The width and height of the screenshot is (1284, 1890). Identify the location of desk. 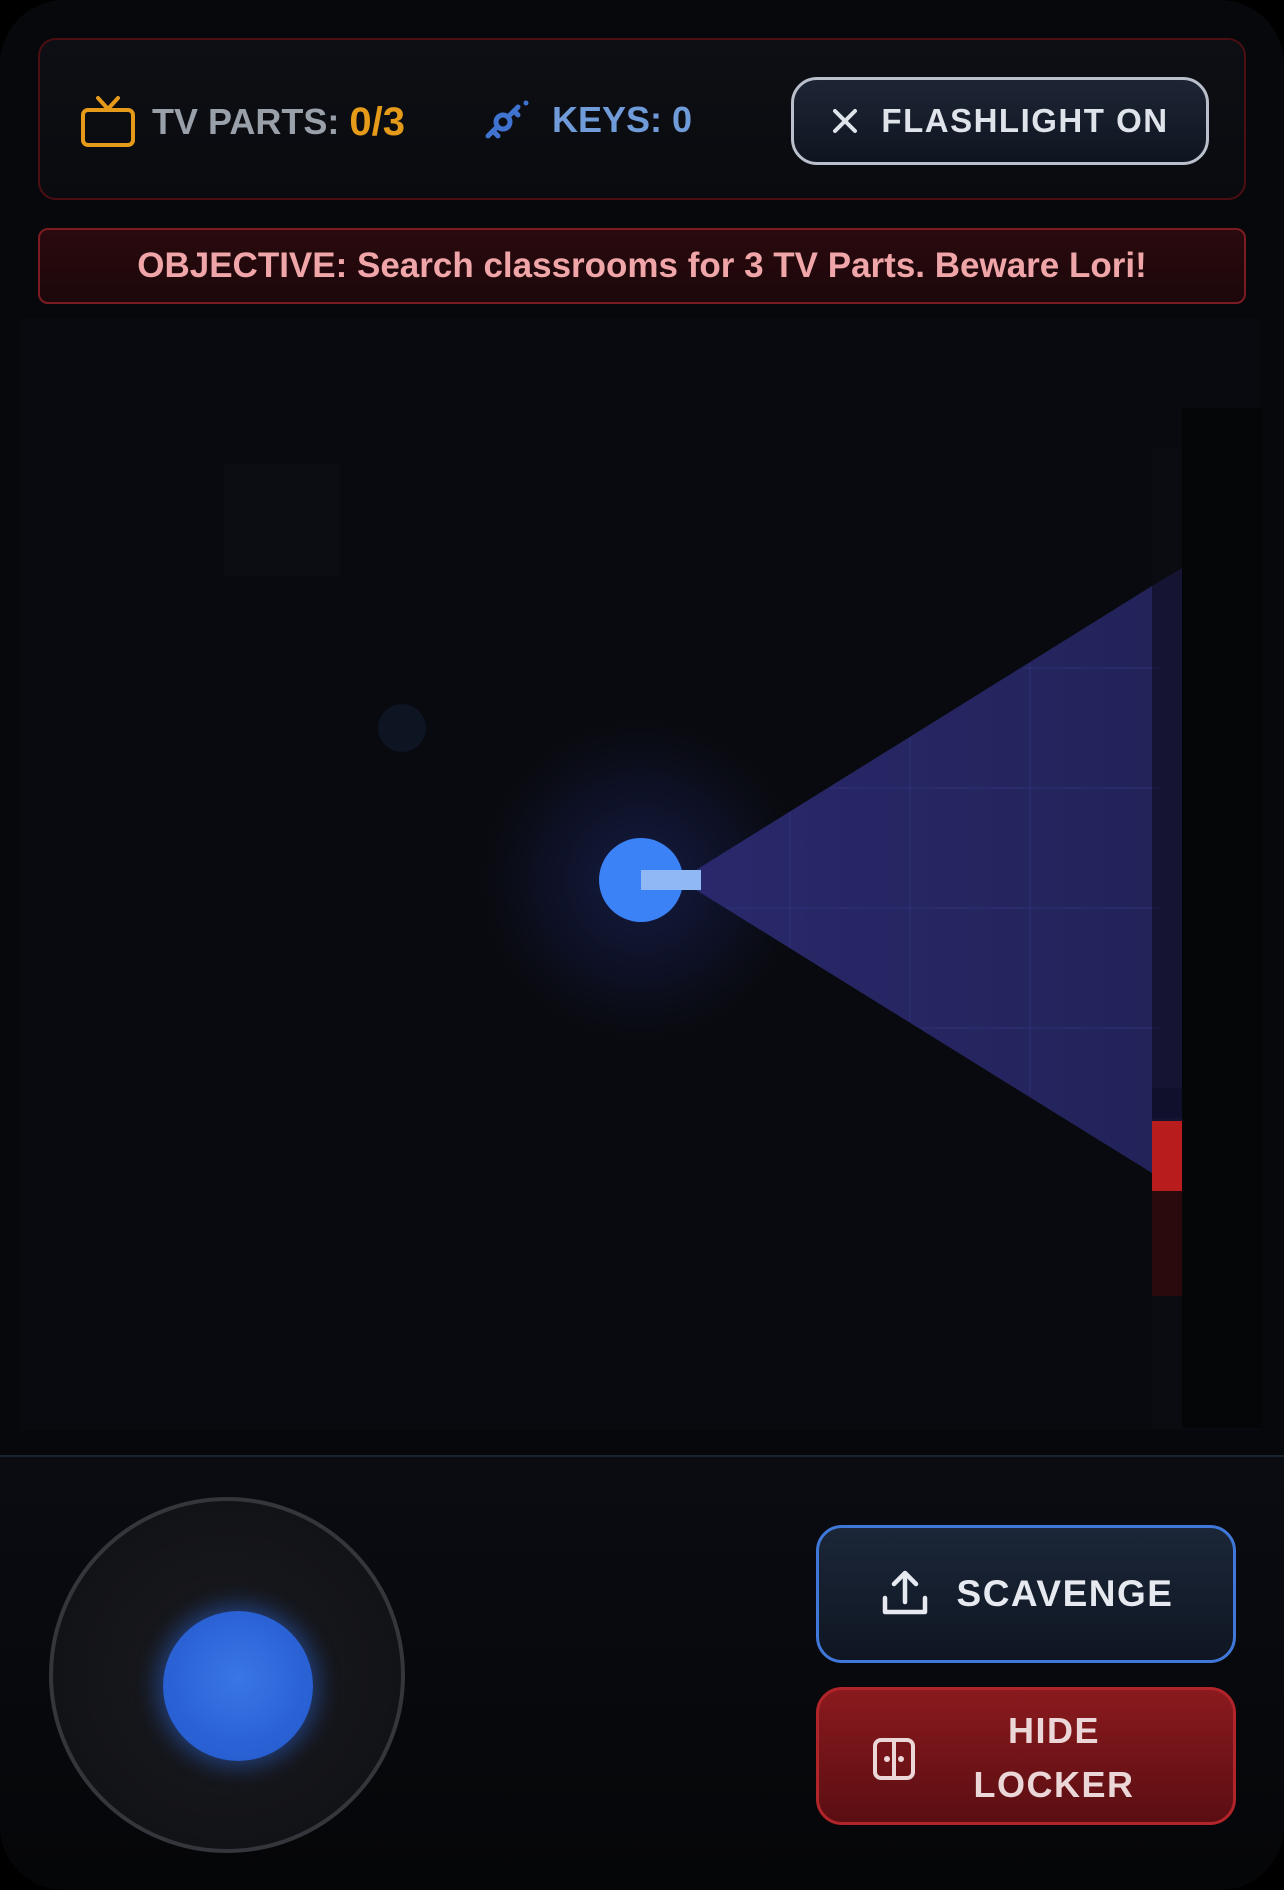
(282, 520).